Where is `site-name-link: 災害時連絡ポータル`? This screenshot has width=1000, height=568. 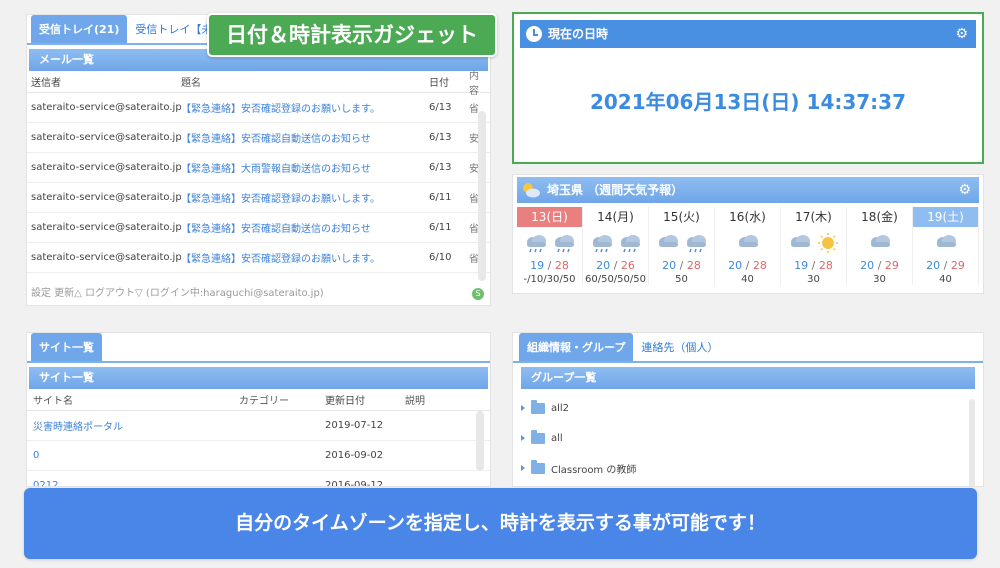 site-name-link: 災害時連絡ポータル is located at coordinates (136, 425).